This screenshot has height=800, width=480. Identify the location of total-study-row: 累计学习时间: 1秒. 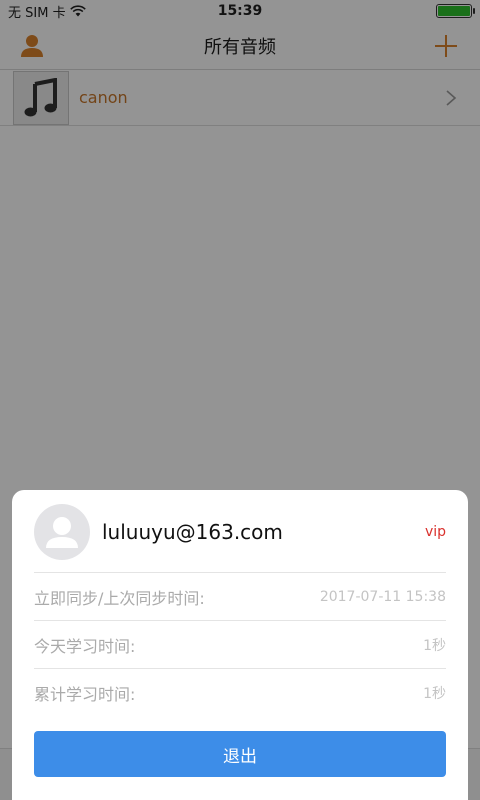
(240, 692).